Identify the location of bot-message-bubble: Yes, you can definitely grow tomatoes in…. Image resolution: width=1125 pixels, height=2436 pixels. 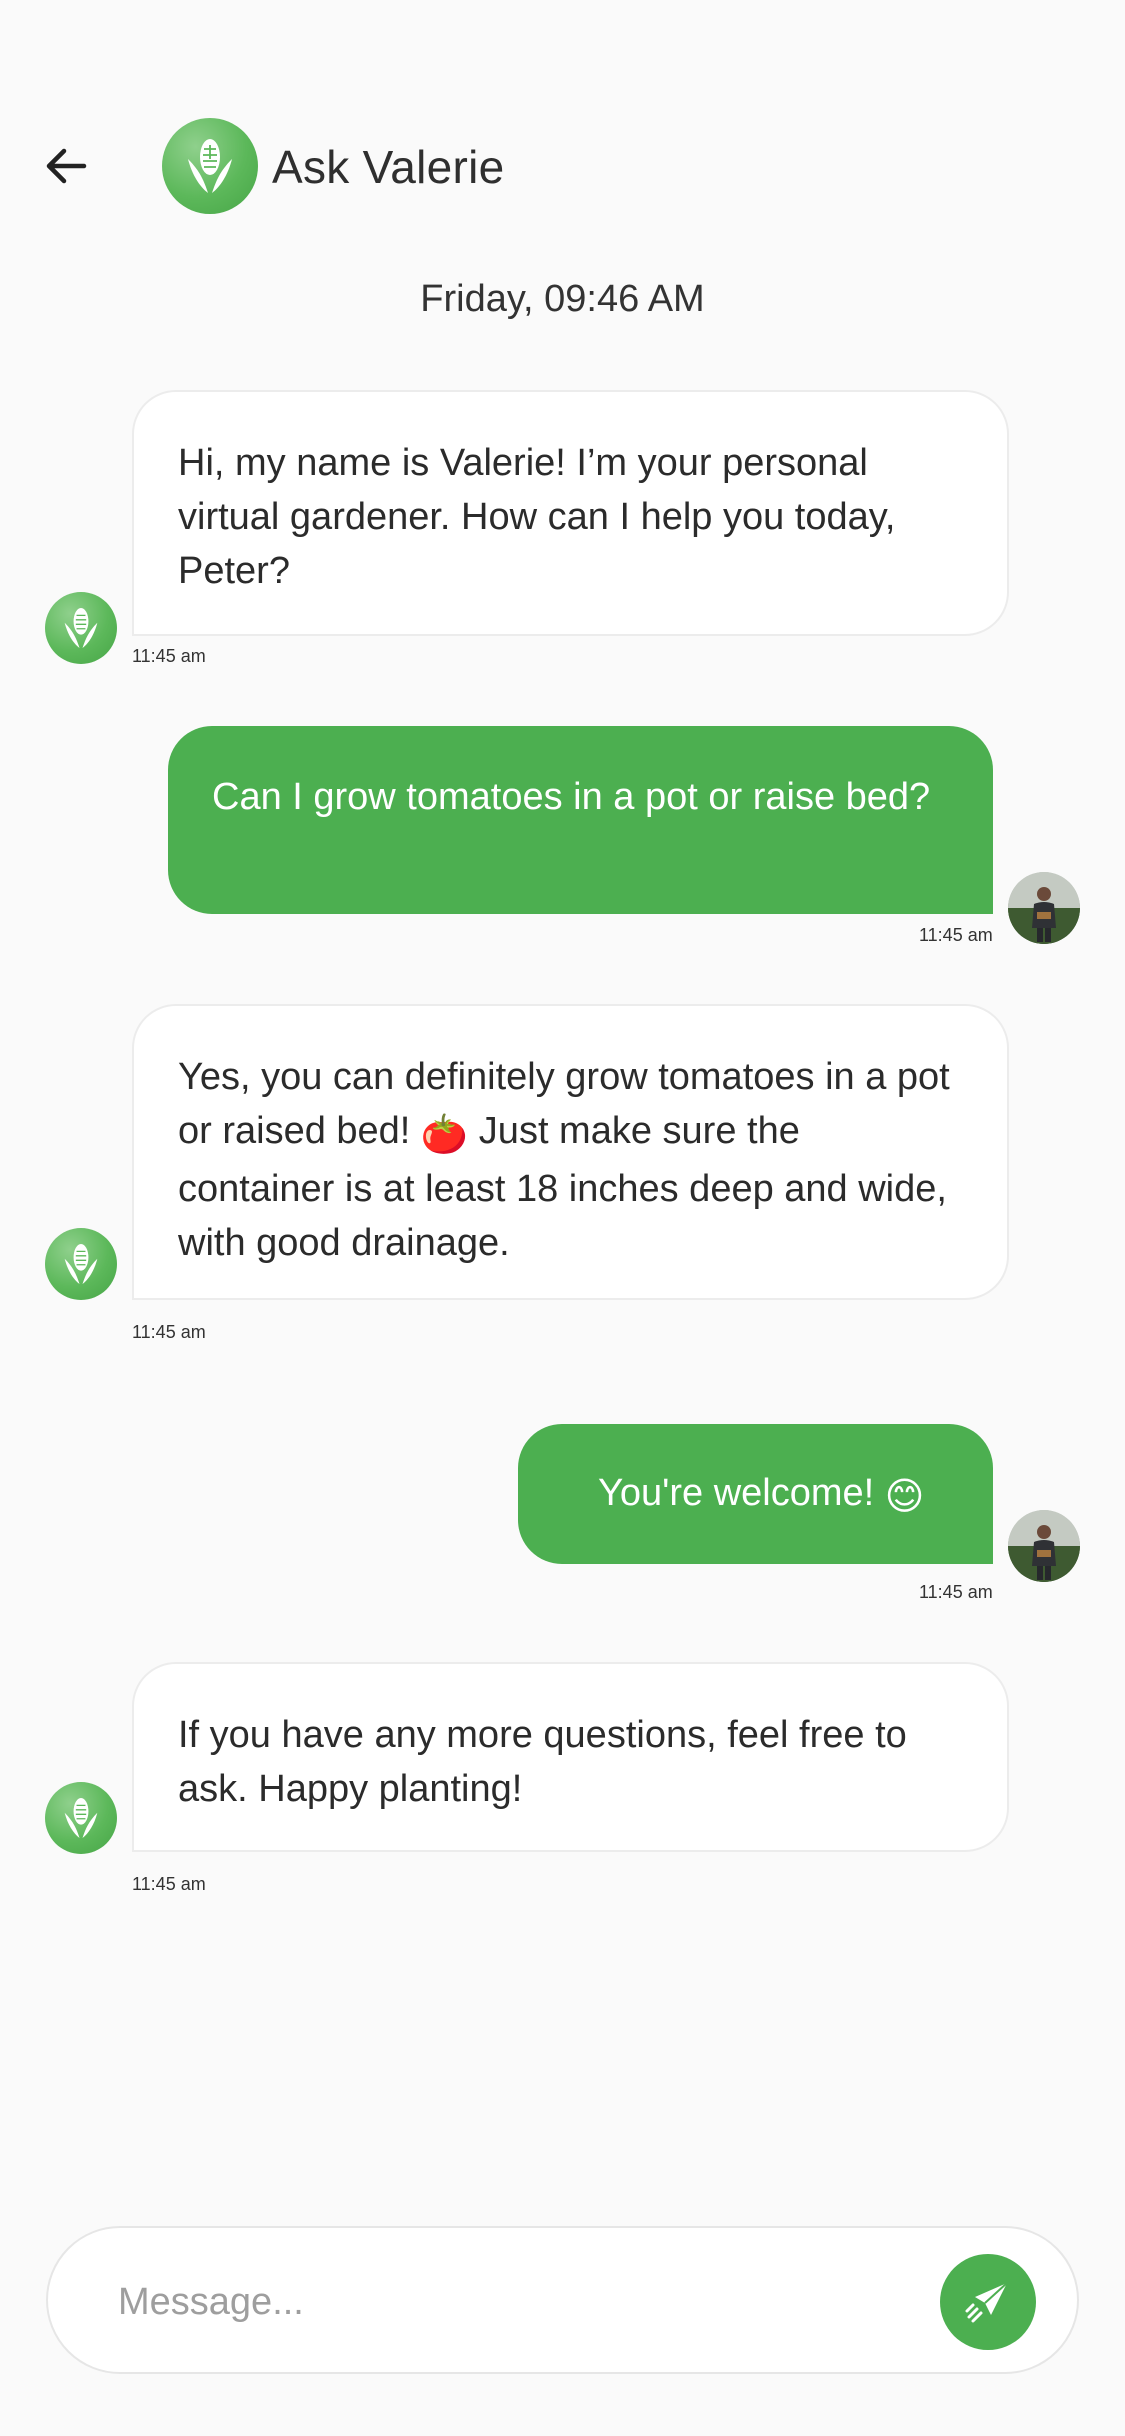
(570, 1152).